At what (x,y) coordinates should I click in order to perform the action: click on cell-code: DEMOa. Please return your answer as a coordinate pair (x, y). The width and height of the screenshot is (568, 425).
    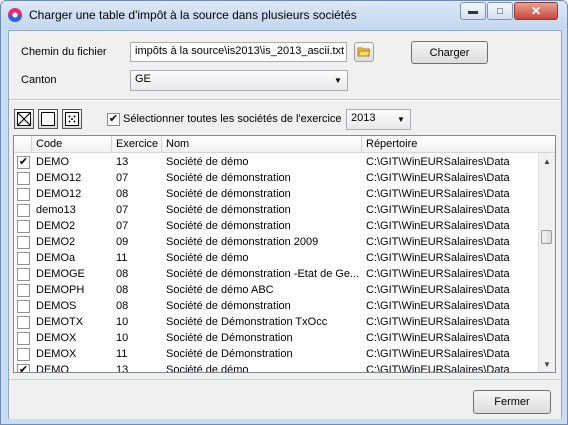
    Looking at the image, I should click on (56, 258).